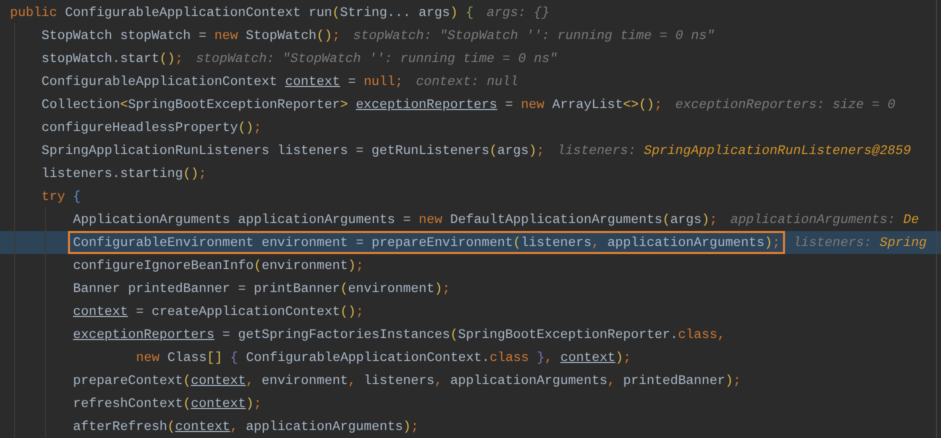 This screenshot has width=941, height=438. What do you see at coordinates (222, 82) in the screenshot?
I see `code-line: ConfigurableApplicationContext context = null;` at bounding box center [222, 82].